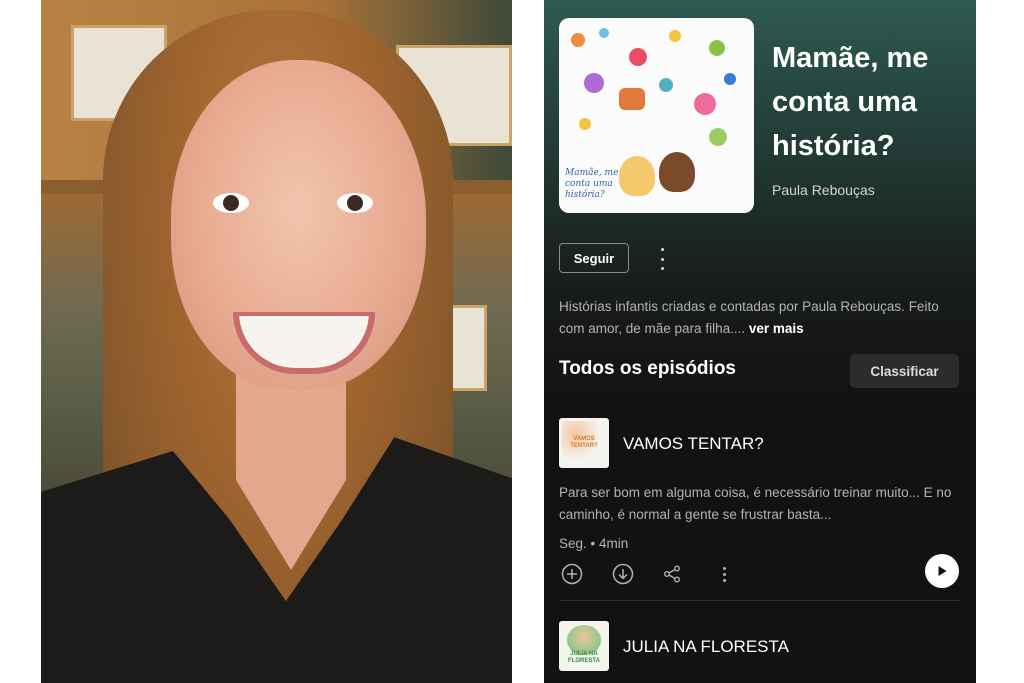 This screenshot has height=683, width=1024. What do you see at coordinates (656, 115) in the screenshot?
I see `podcast-cover-art: Mamãe, me conta uma história?` at bounding box center [656, 115].